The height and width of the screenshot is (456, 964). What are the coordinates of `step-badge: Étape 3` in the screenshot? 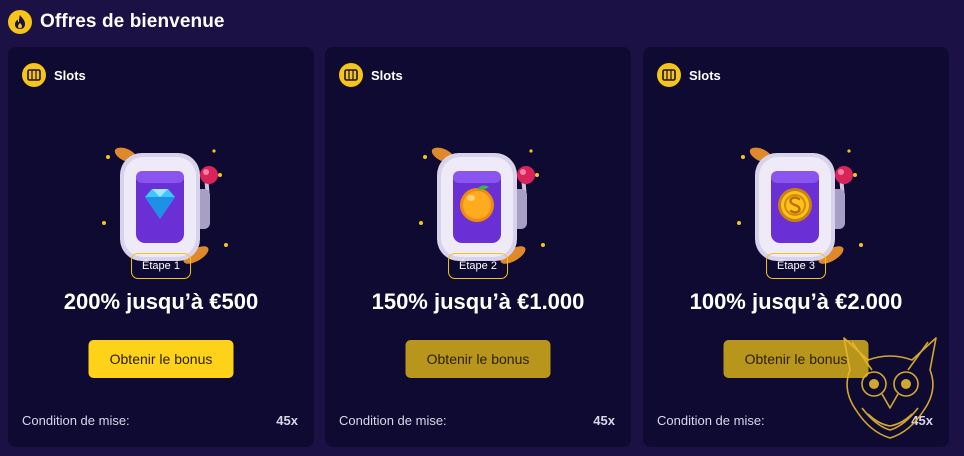 It's located at (796, 266).